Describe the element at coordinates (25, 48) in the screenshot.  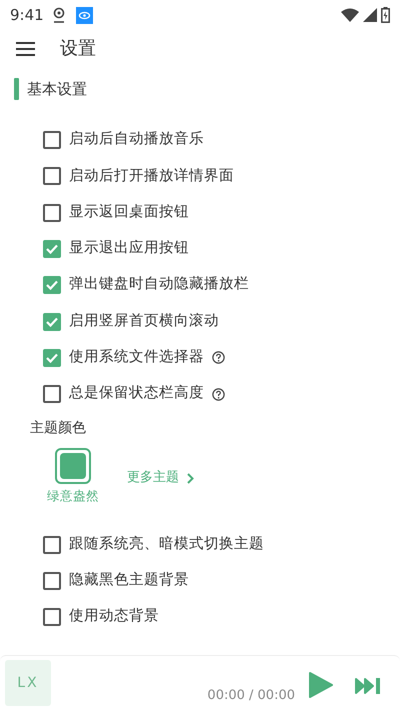
I see `menu-icon` at that location.